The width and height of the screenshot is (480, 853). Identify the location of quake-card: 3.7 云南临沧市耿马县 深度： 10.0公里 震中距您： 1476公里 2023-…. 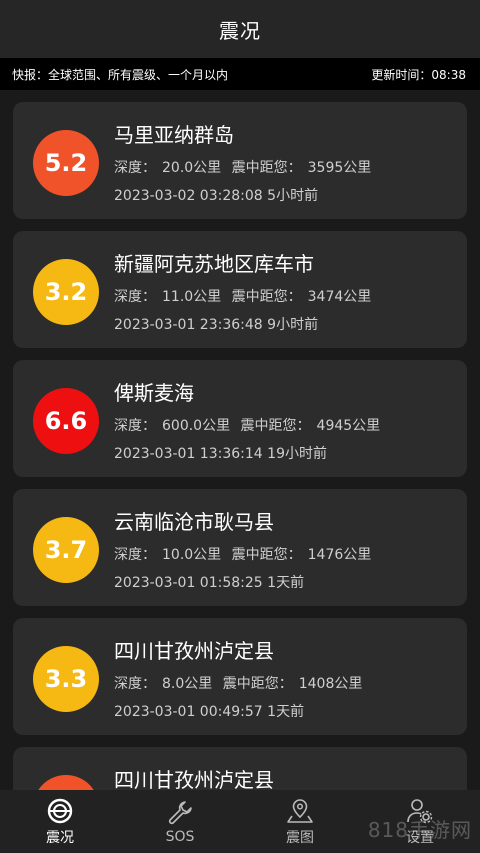
(240, 547).